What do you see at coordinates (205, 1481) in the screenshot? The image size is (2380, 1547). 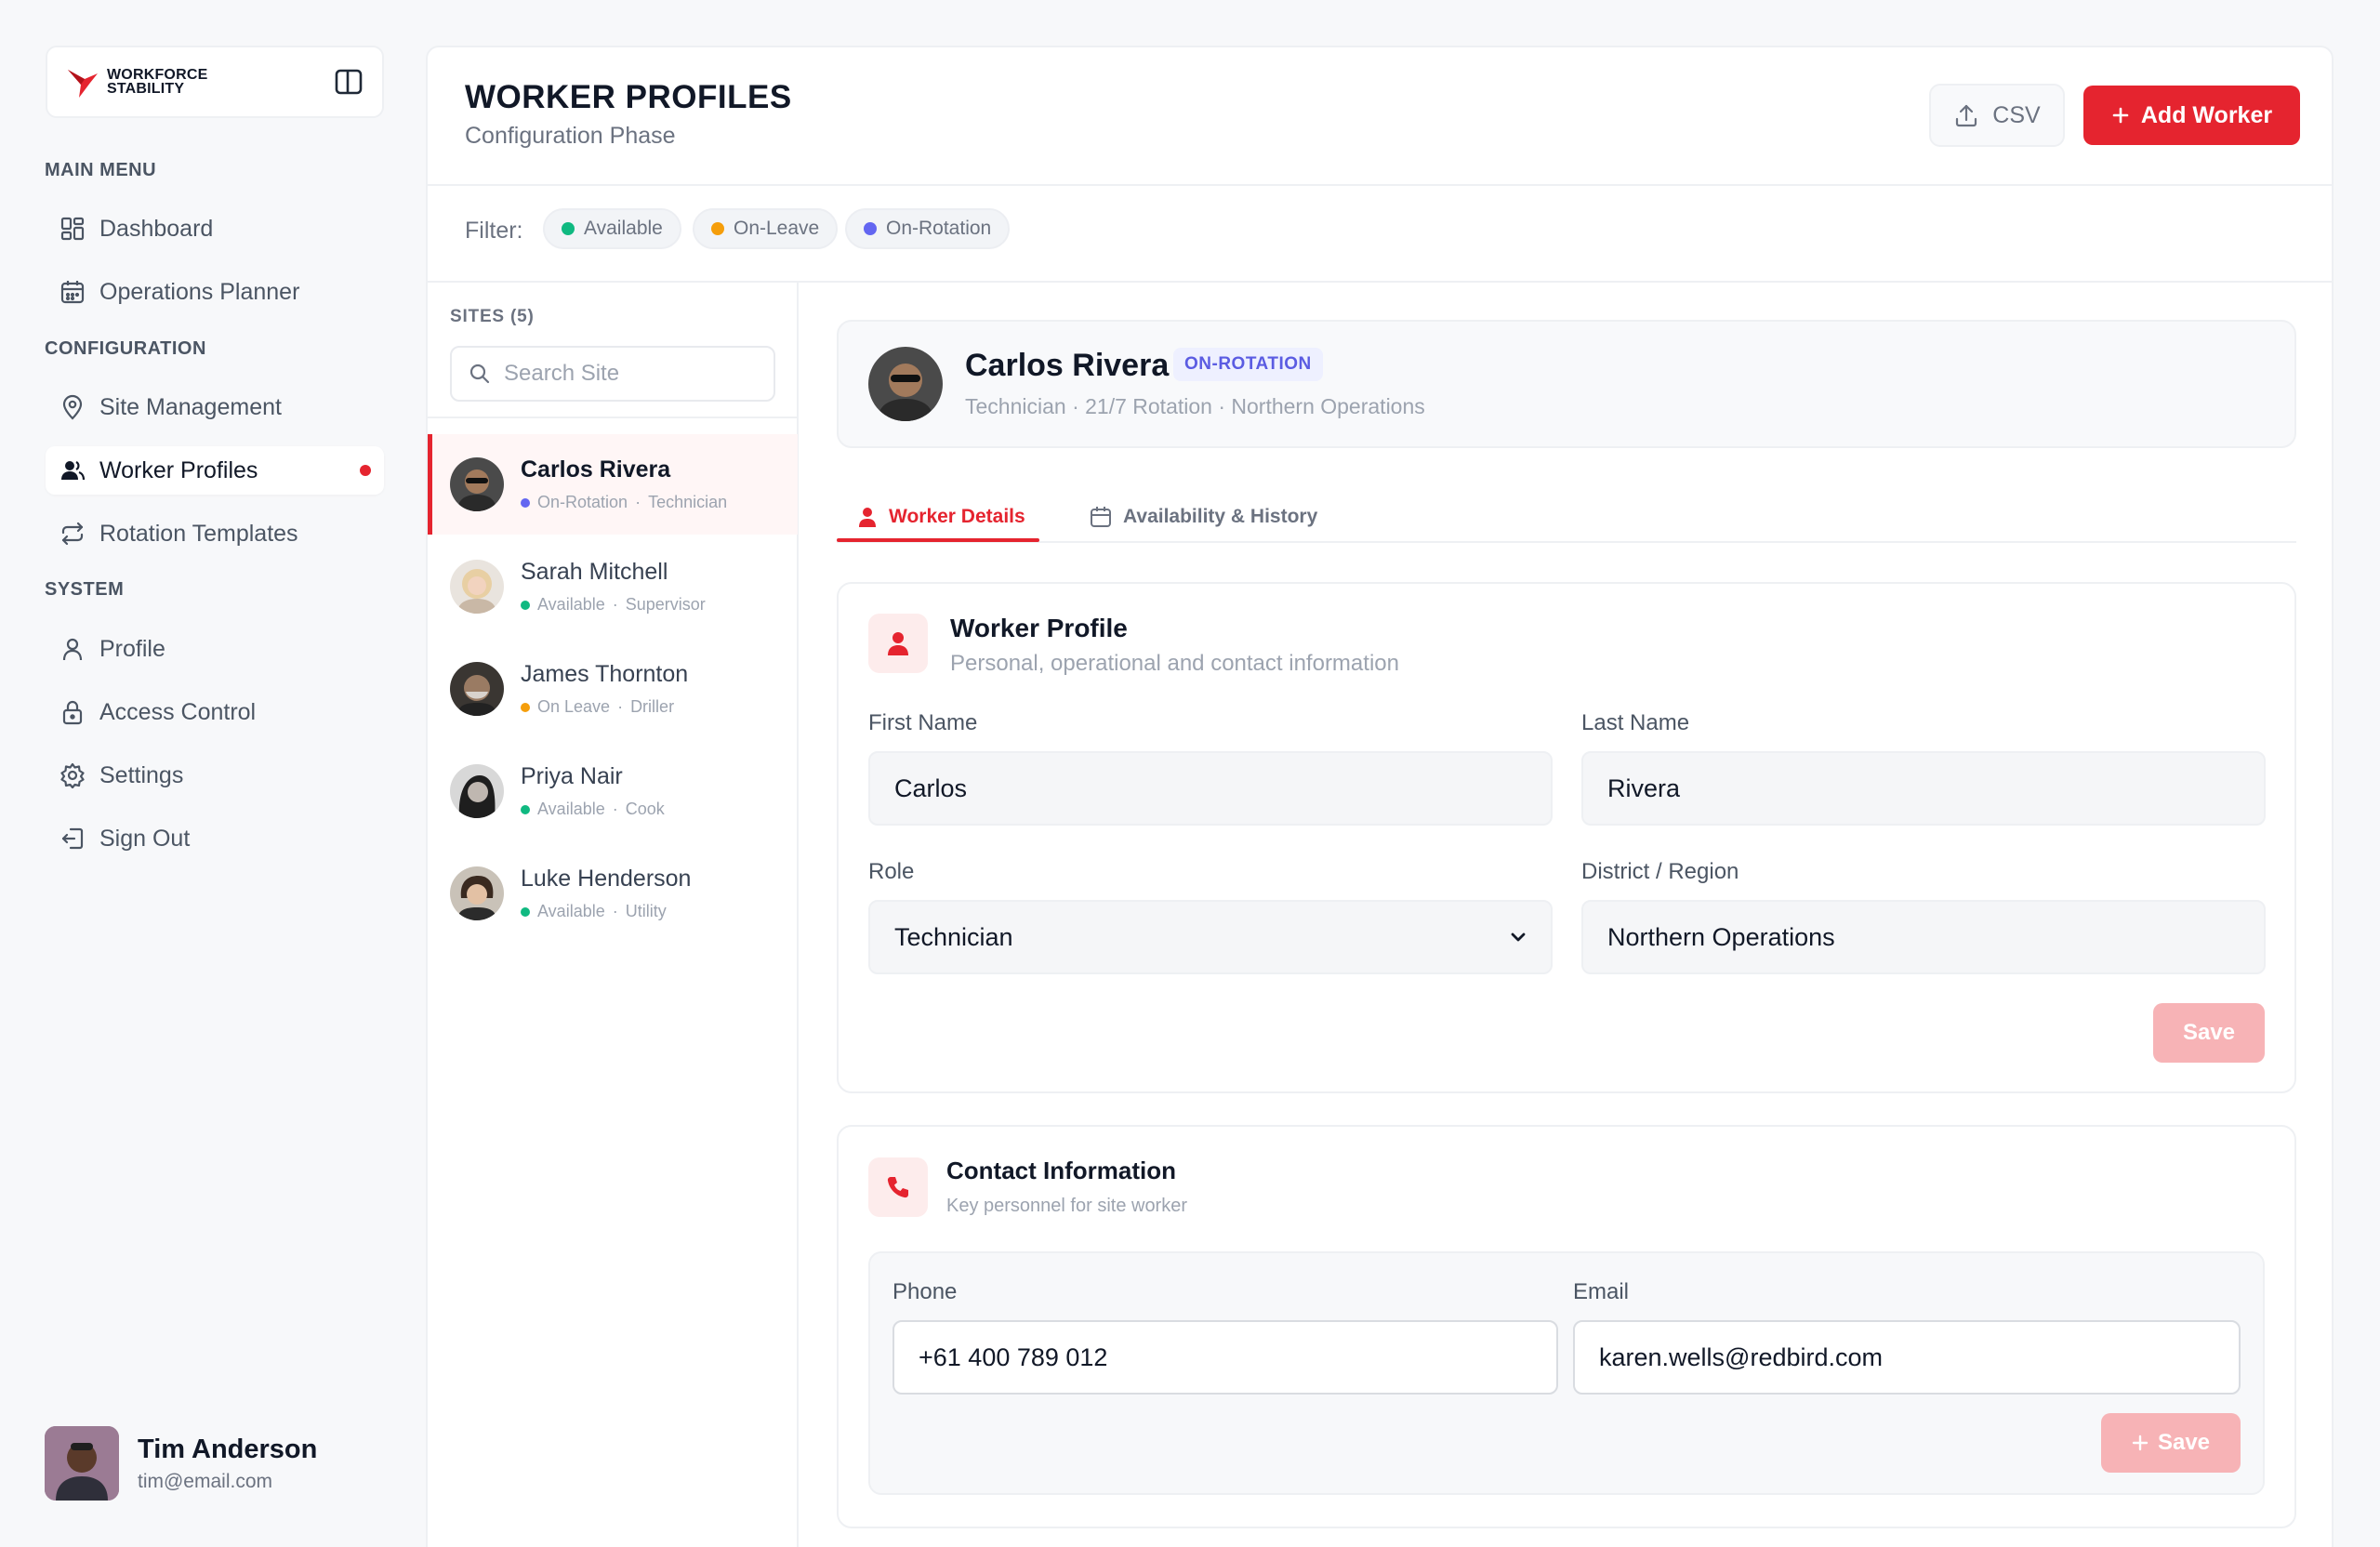 I see `user-email: tim@email.com` at bounding box center [205, 1481].